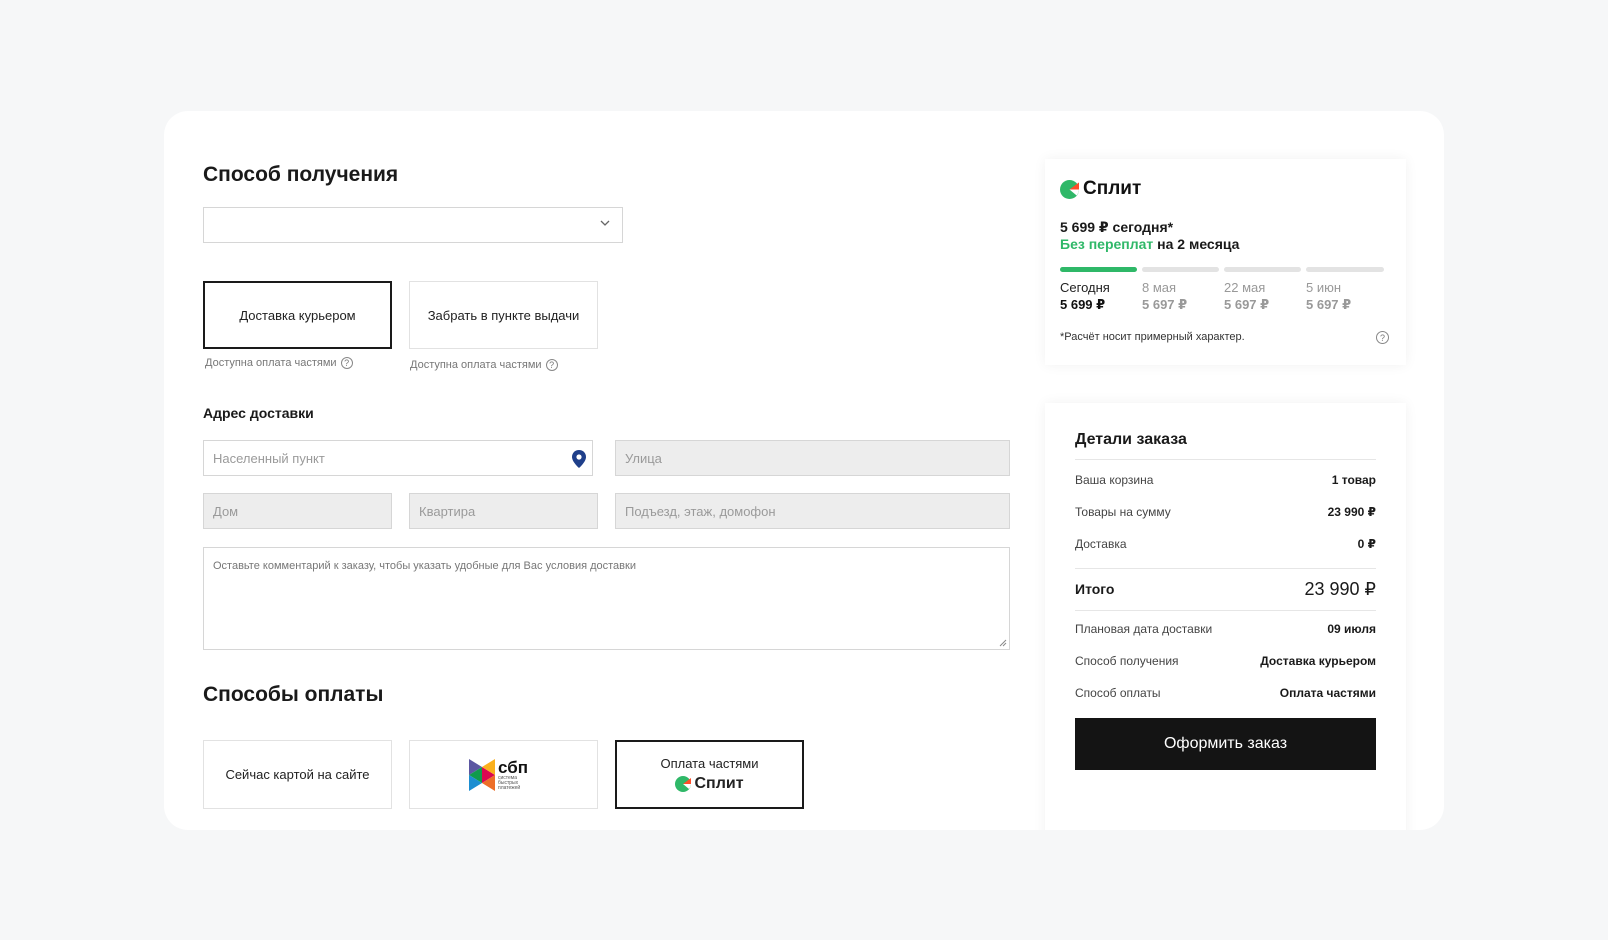 The image size is (1608, 940). I want to click on summary-label: Товары на сумму, so click(1123, 512).